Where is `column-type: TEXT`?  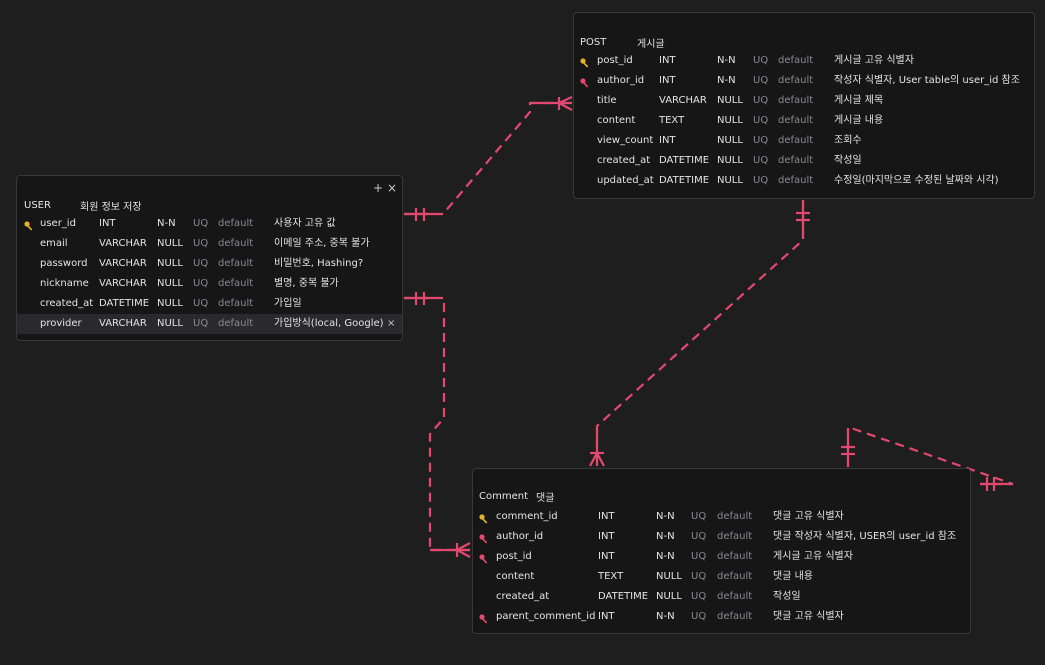
column-type: TEXT is located at coordinates (671, 121).